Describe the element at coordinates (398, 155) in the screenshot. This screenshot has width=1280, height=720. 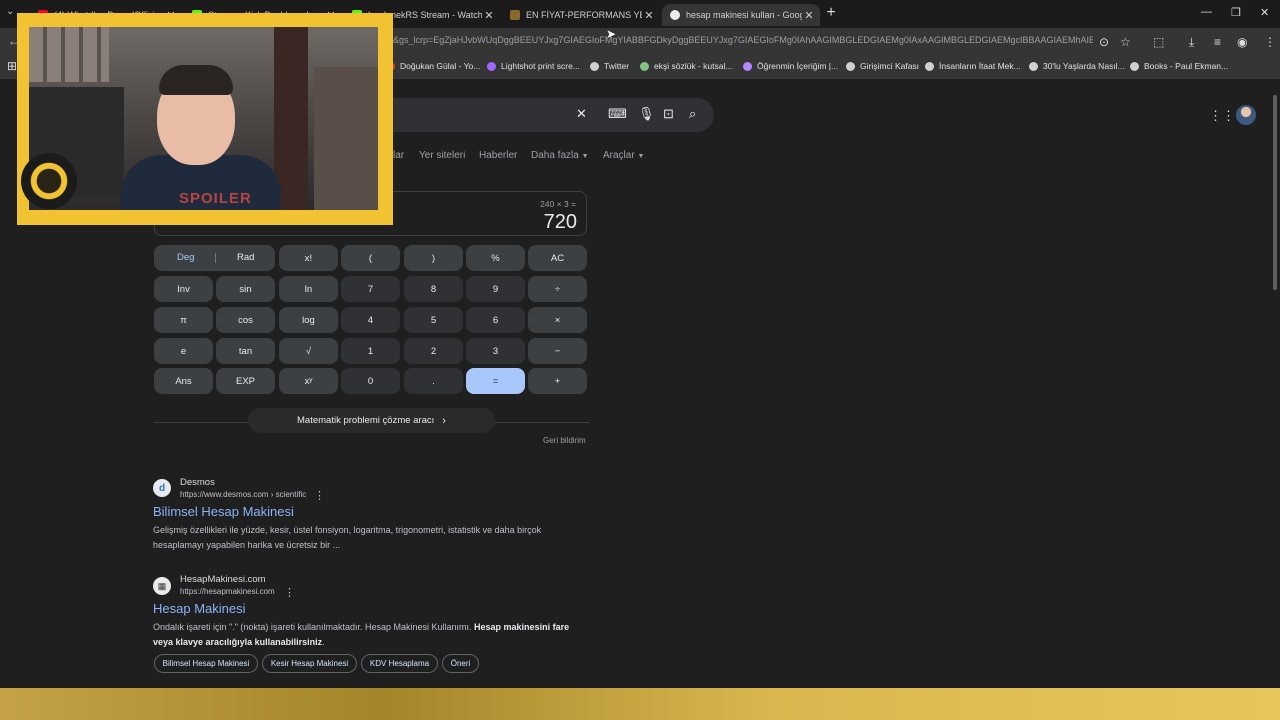
I see `nav-partial: lar` at that location.